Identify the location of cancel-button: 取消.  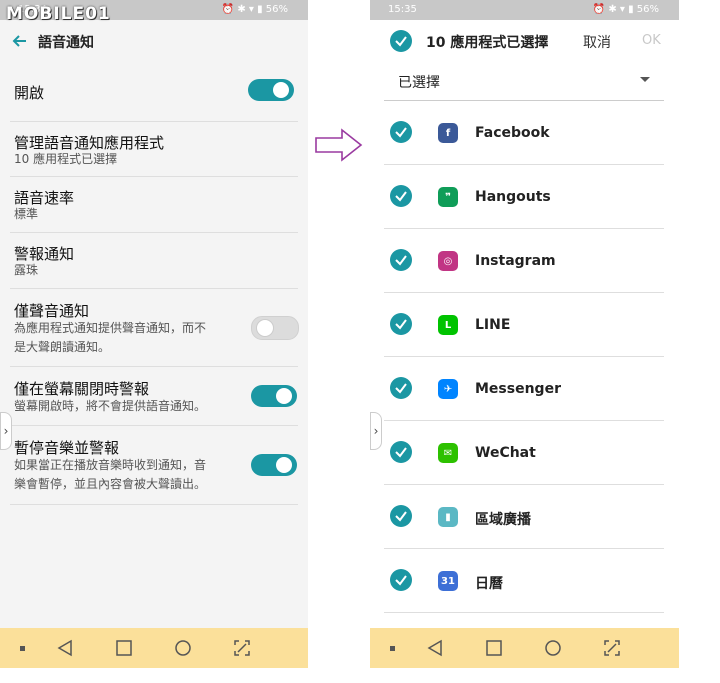
(597, 42).